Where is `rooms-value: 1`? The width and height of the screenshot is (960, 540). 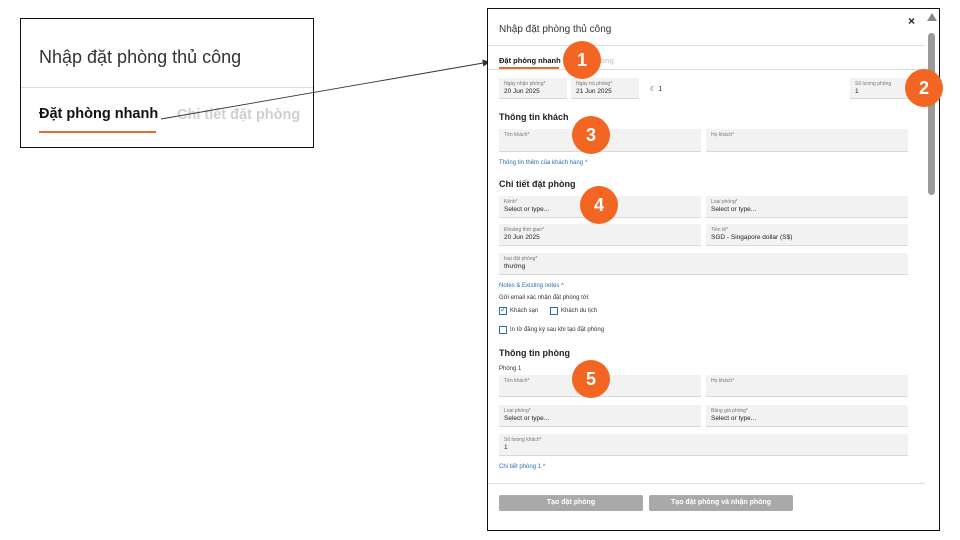
rooms-value: 1 is located at coordinates (857, 91).